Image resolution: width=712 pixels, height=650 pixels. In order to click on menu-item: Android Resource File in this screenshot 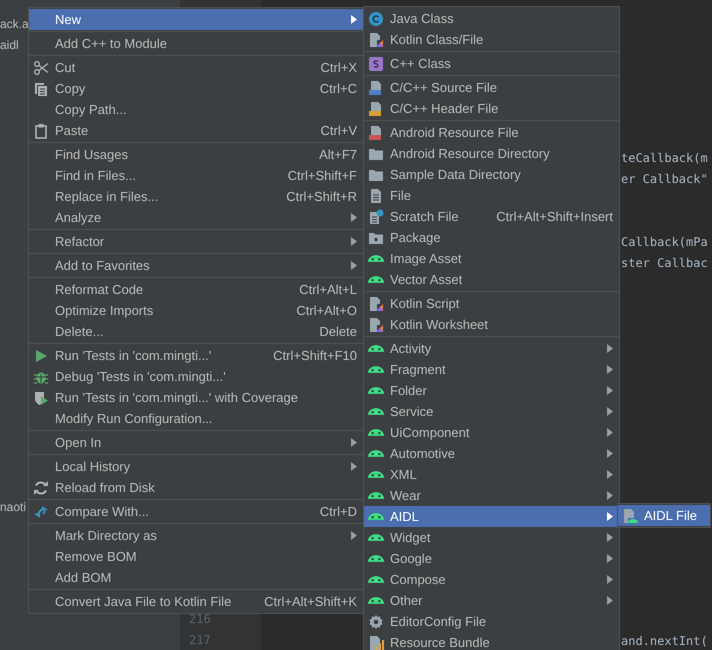, I will do `click(491, 132)`.